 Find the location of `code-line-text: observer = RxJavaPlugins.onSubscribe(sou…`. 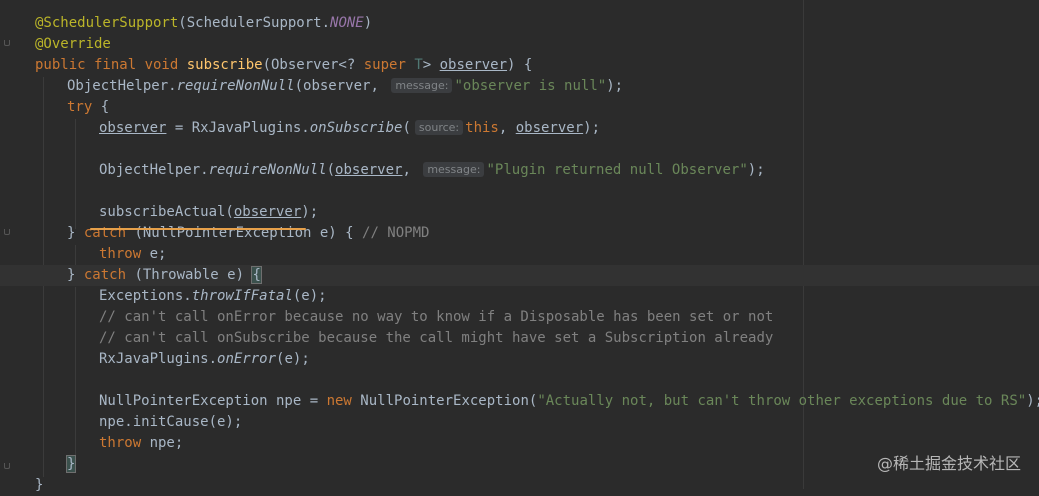

code-line-text: observer = RxJavaPlugins.onSubscribe(sou… is located at coordinates (349, 128).